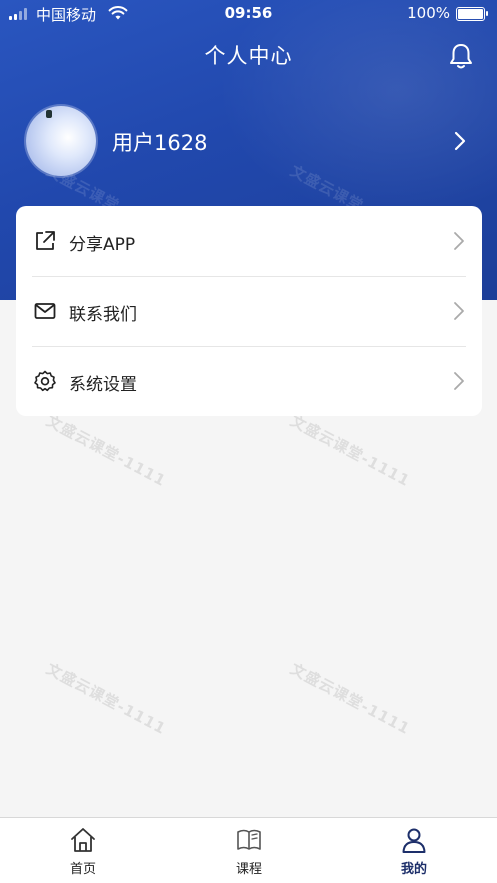 This screenshot has height=883, width=497. Describe the element at coordinates (248, 869) in the screenshot. I see `tab-label: 课程` at that location.